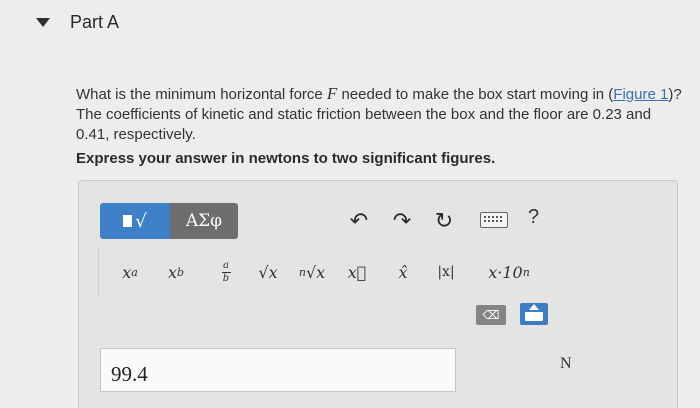 This screenshot has width=700, height=408. Describe the element at coordinates (278, 370) in the screenshot. I see `answer-input: 99.4` at that location.